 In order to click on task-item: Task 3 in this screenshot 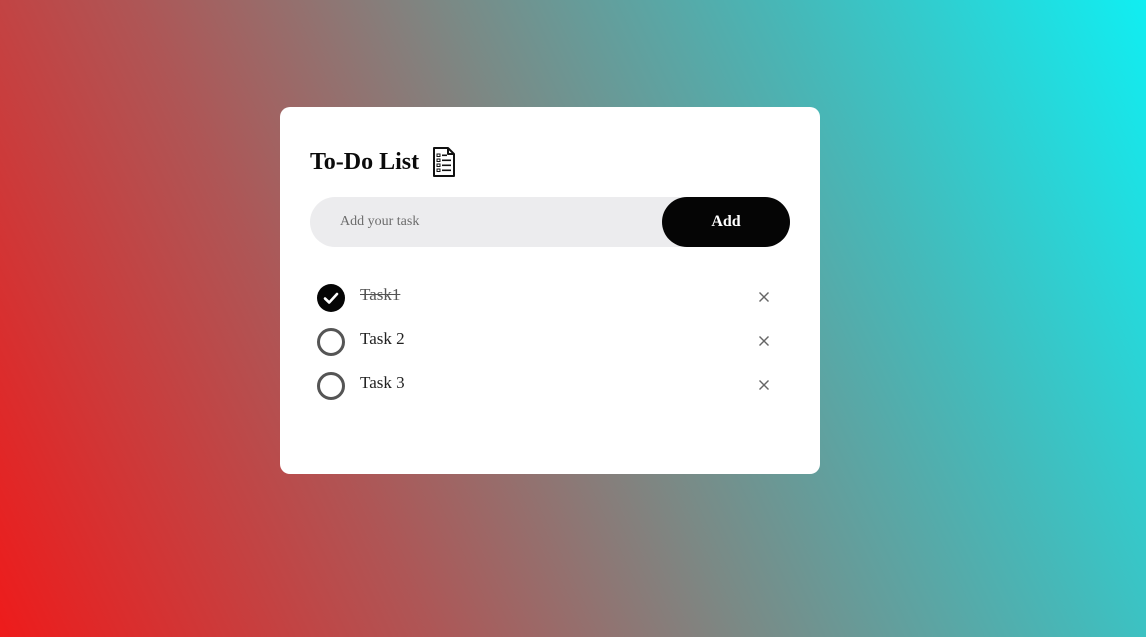, I will do `click(548, 393)`.